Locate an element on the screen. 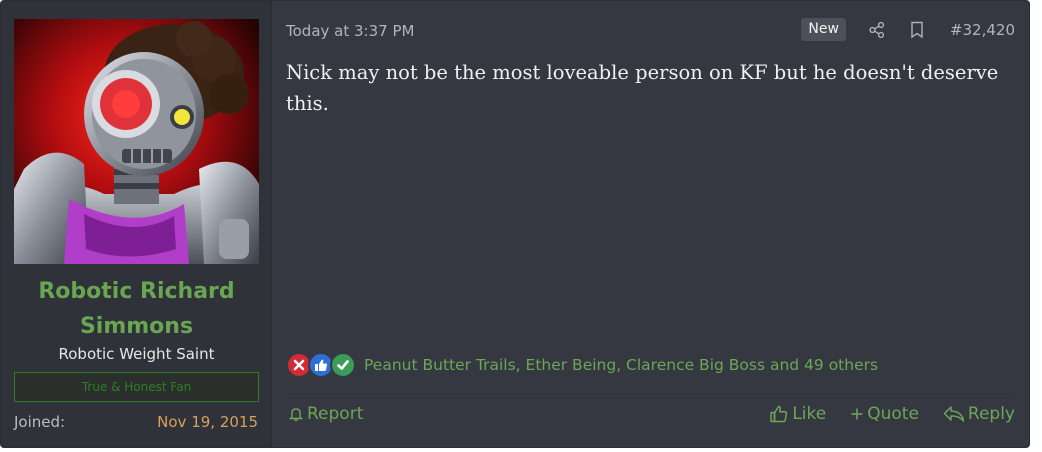 The width and height of the screenshot is (1042, 452). reply-button: Reply is located at coordinates (979, 414).